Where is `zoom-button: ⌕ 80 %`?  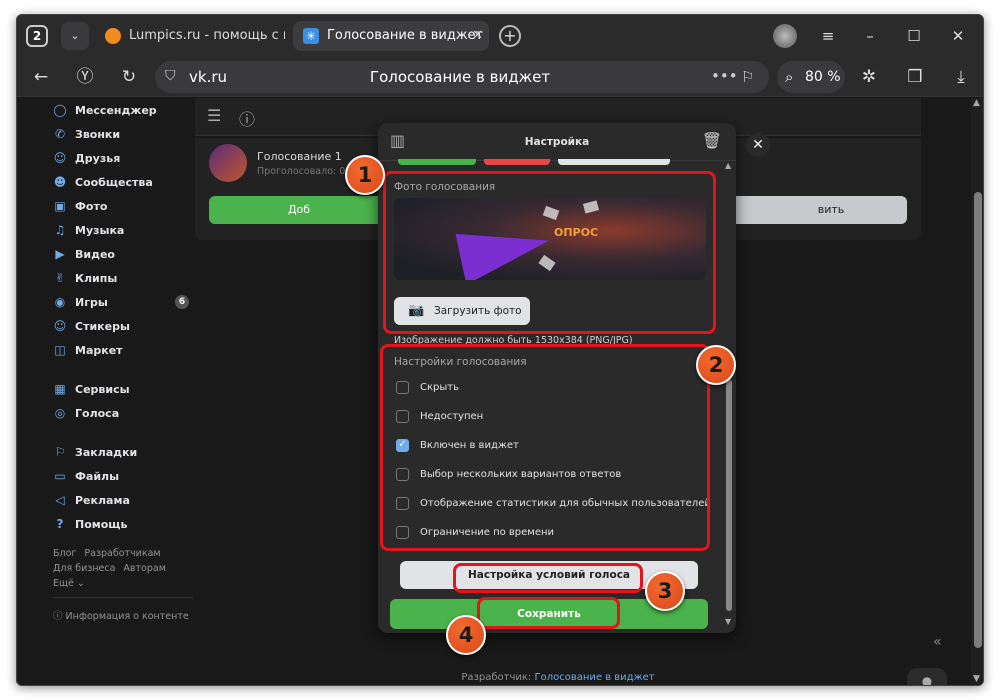
zoom-button: ⌕ 80 % is located at coordinates (811, 77).